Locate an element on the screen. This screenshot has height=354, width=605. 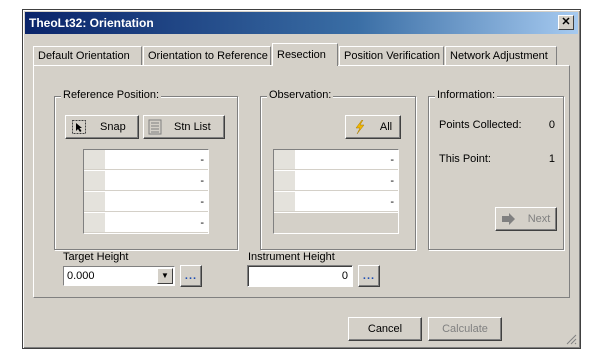
reference-position-grid: - - - - is located at coordinates (146, 191).